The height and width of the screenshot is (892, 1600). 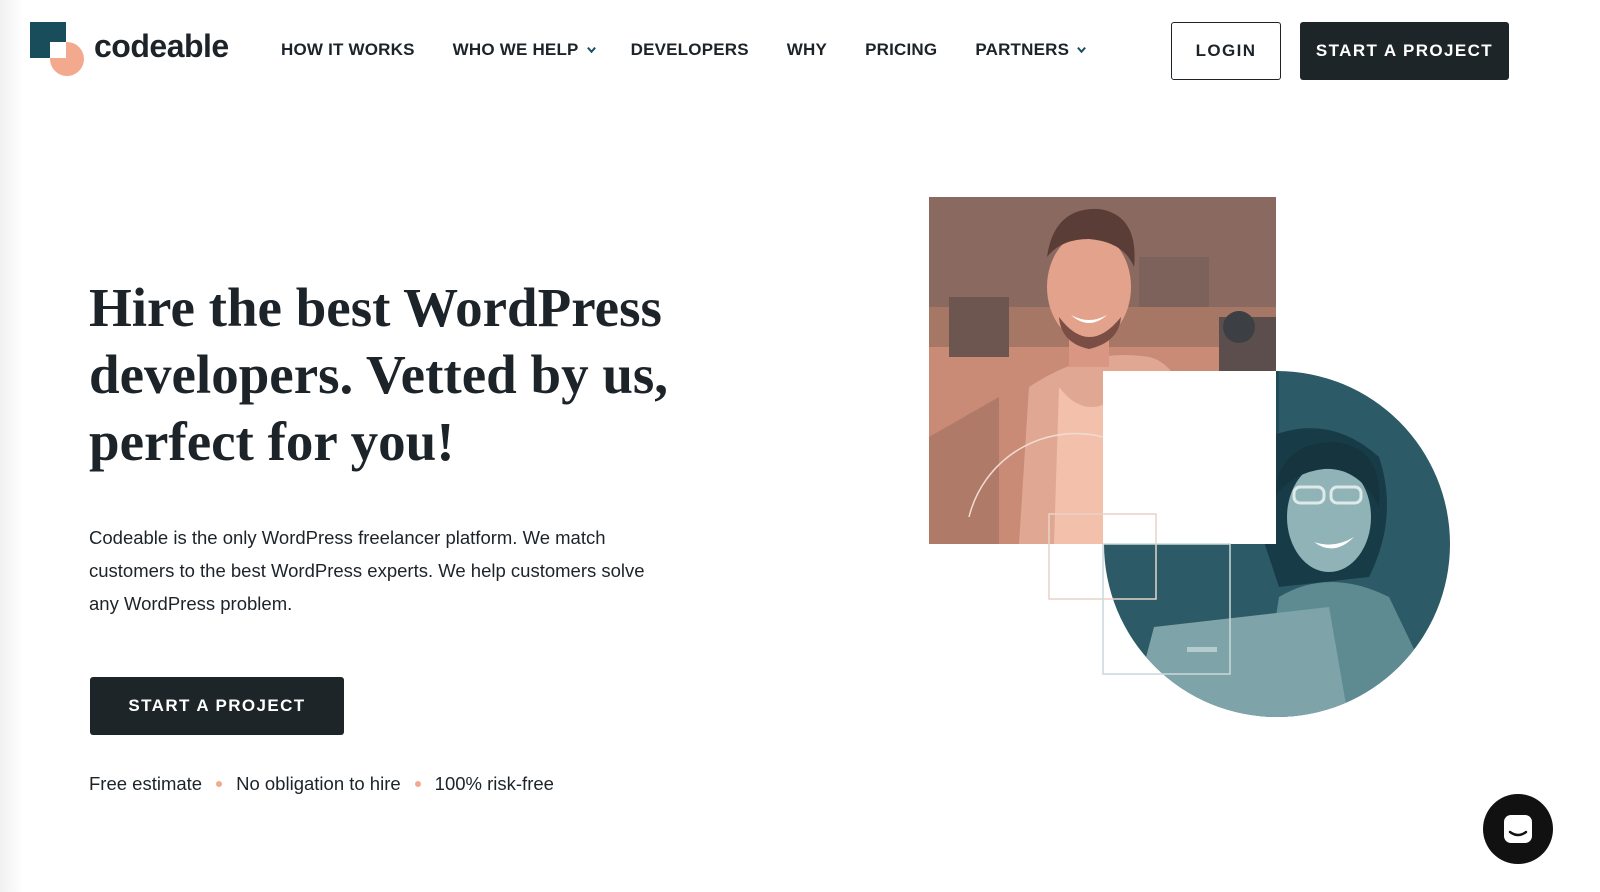 I want to click on brand-logo: codeable, so click(x=129, y=50).